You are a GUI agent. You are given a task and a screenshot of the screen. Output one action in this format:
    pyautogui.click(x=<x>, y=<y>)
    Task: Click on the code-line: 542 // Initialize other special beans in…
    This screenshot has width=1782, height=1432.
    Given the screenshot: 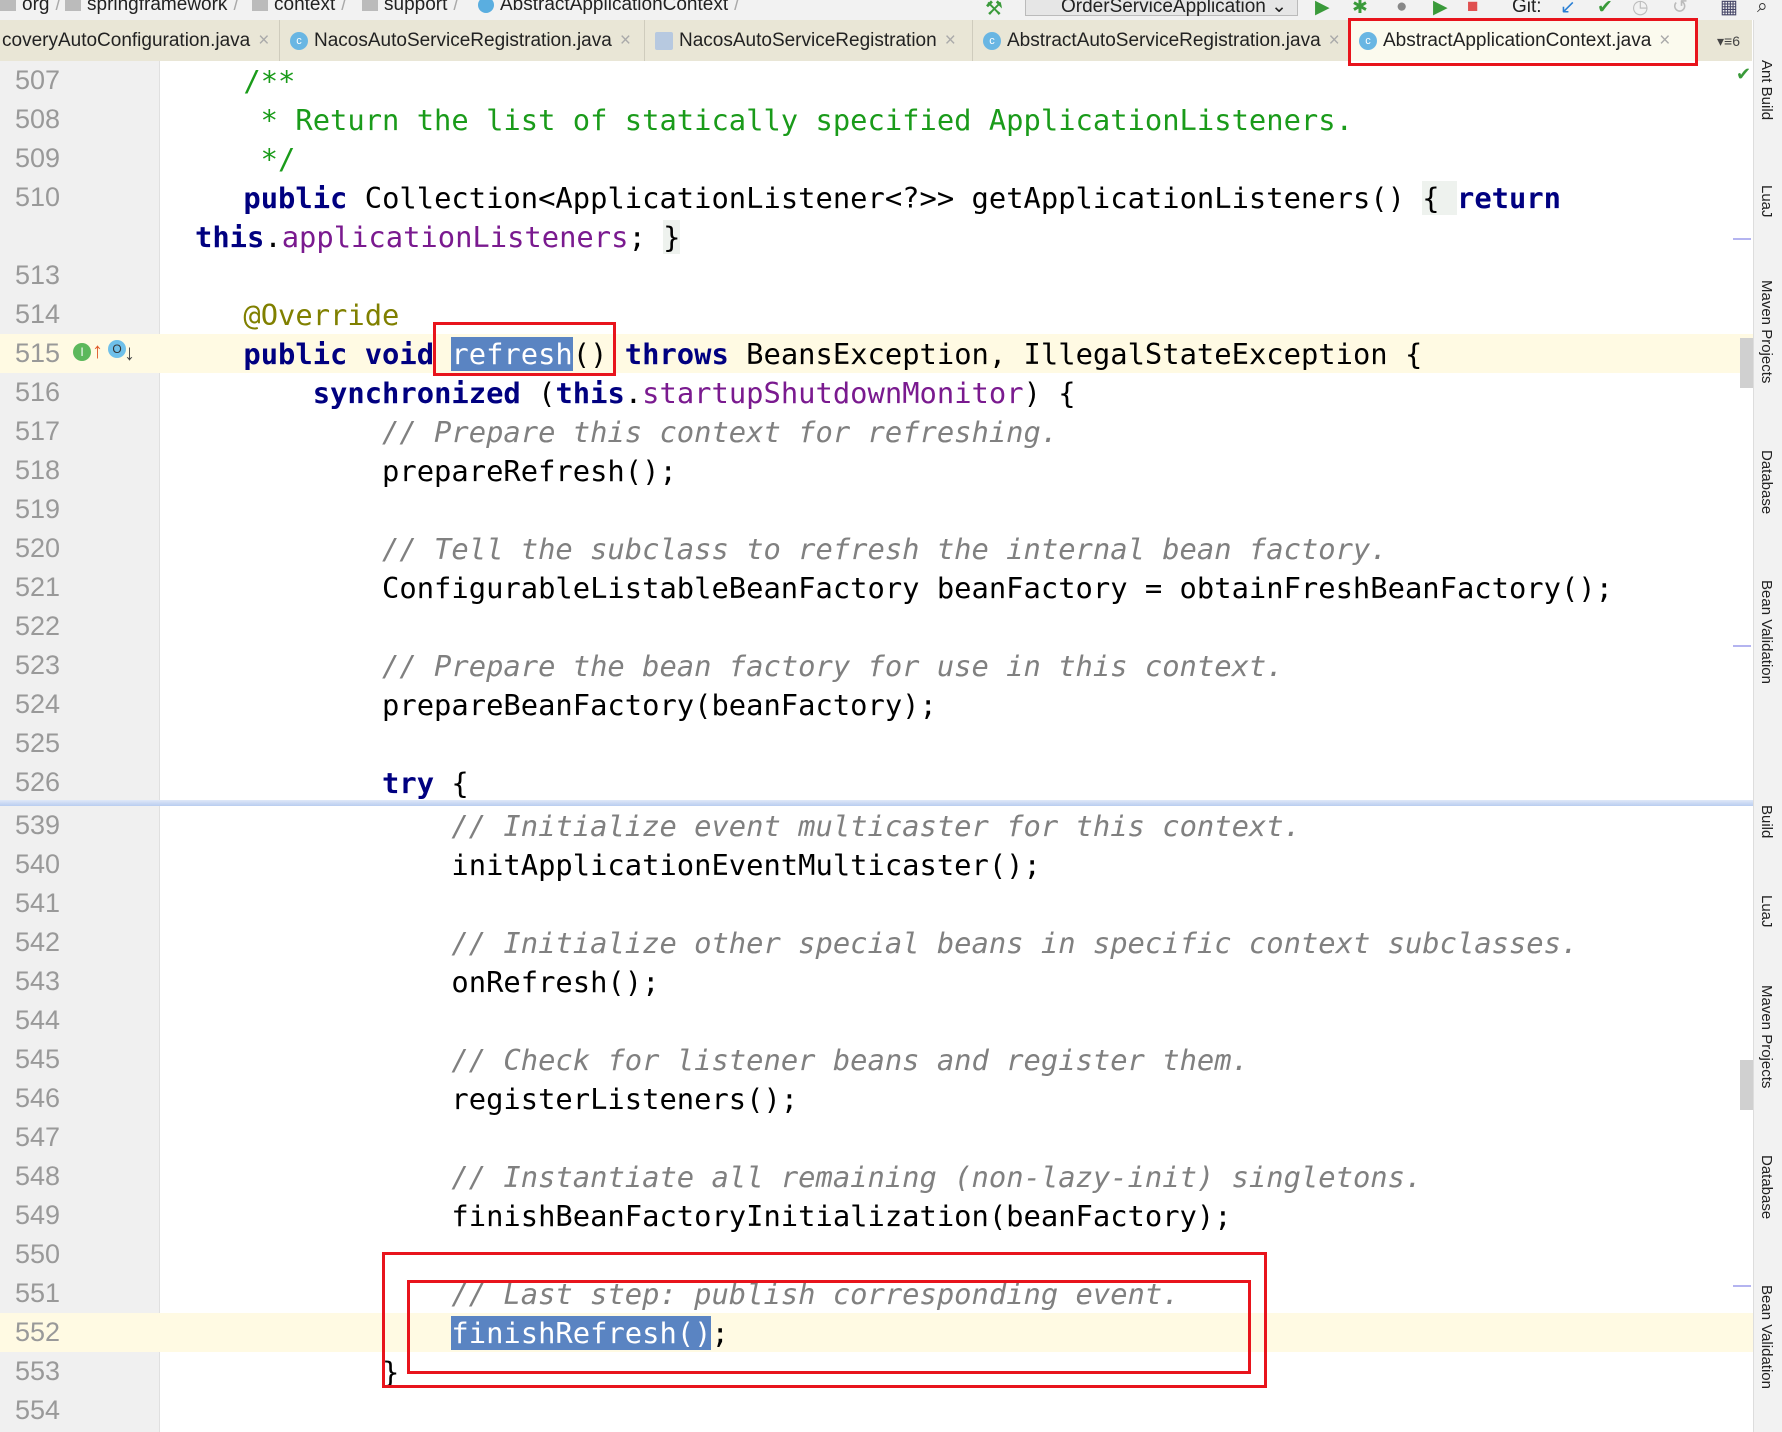 What is the action you would take?
    pyautogui.click(x=876, y=942)
    